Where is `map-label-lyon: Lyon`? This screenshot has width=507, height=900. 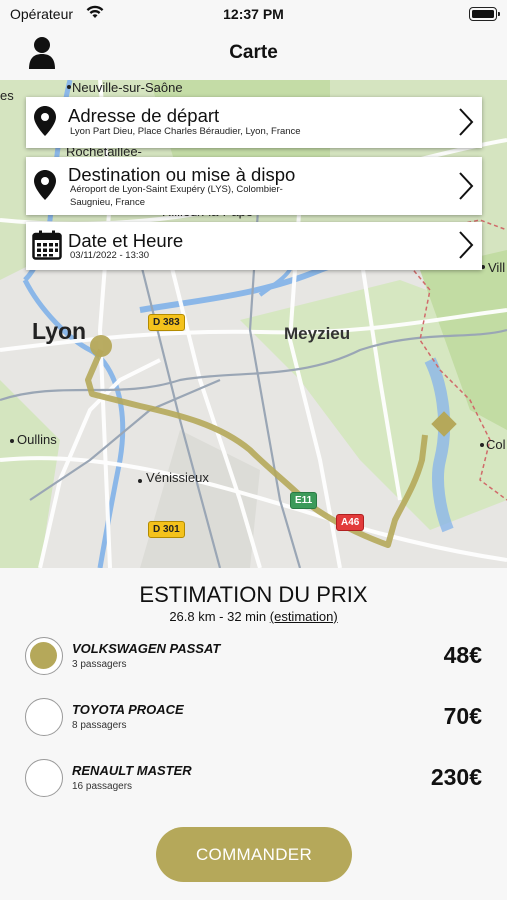
map-label-lyon: Lyon is located at coordinates (59, 331).